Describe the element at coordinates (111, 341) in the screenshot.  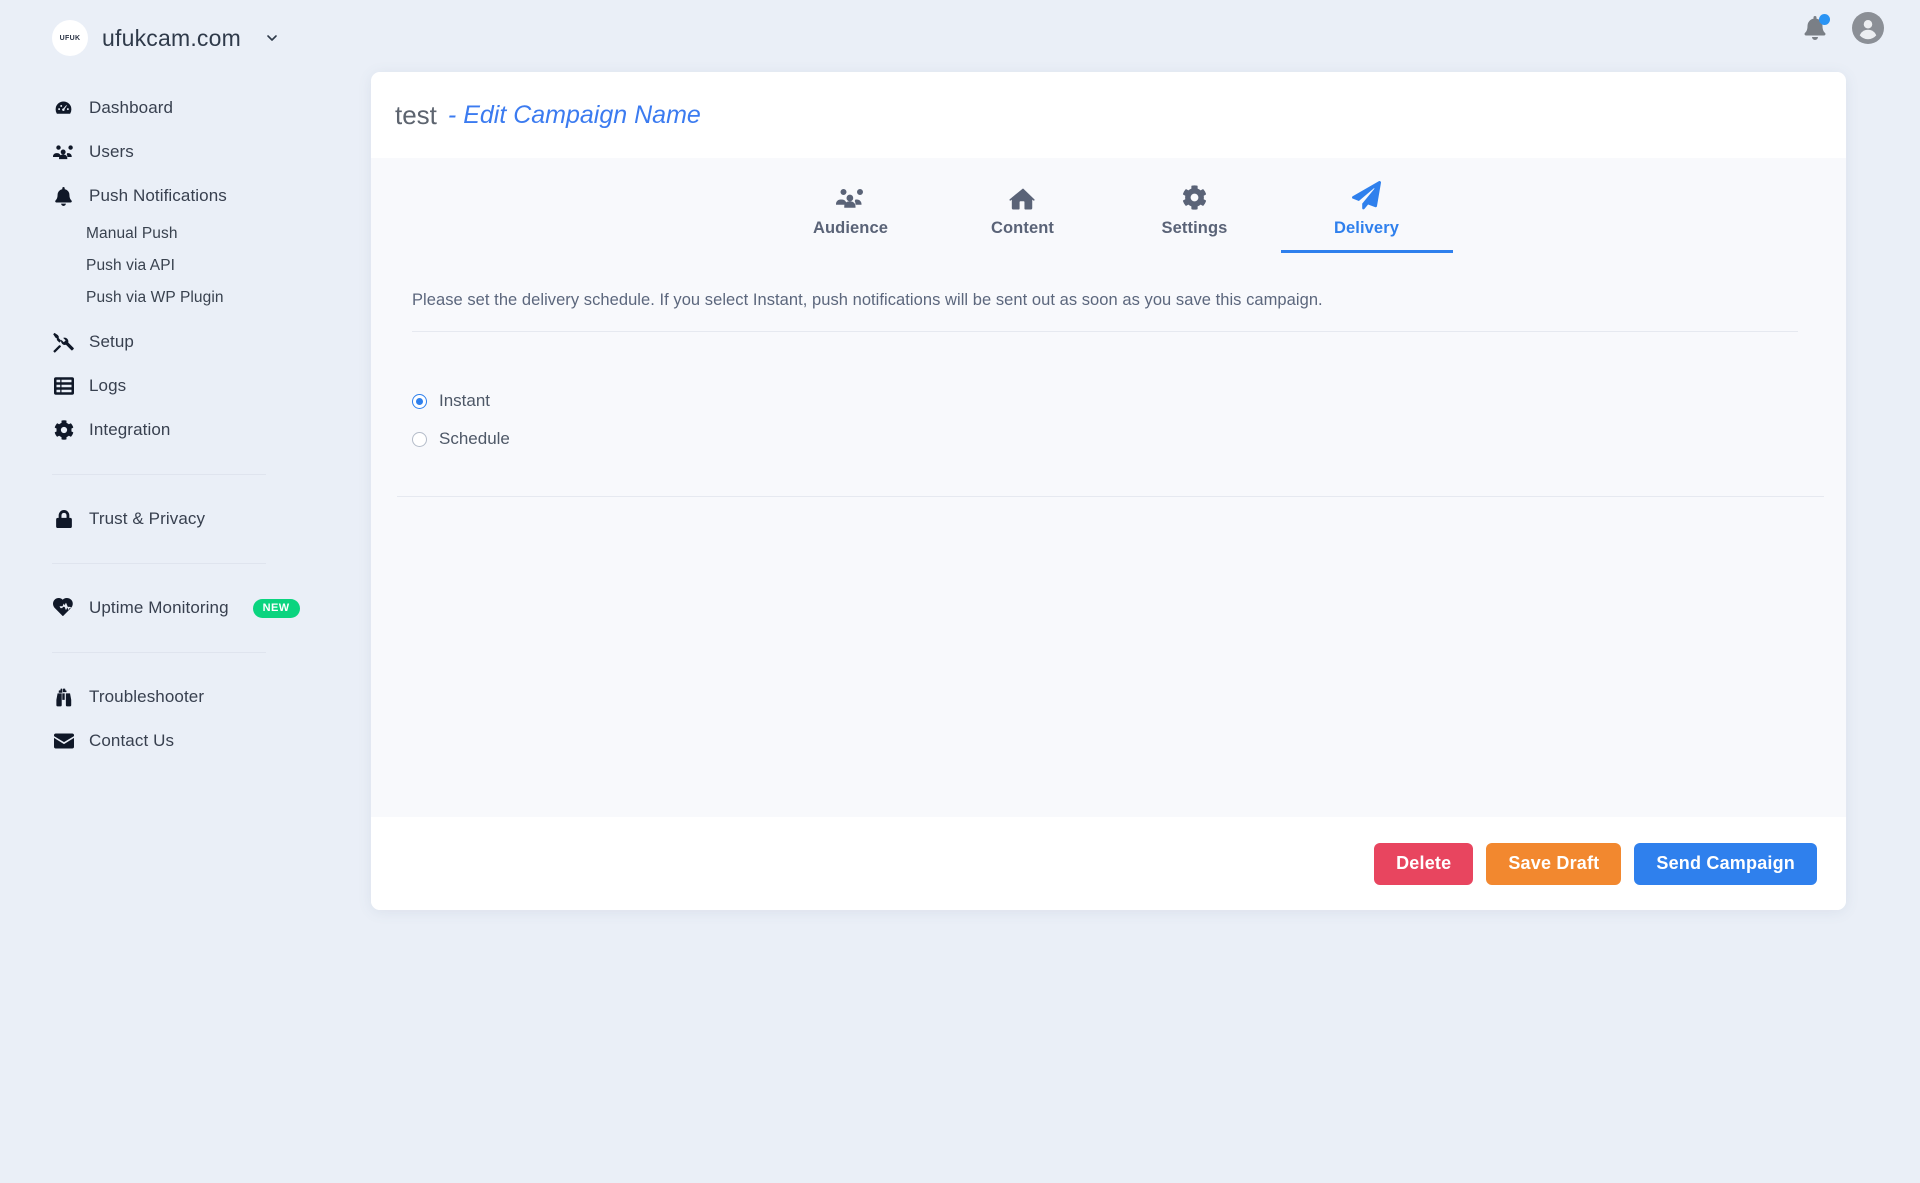
I see `sidebar-item-label: Setup` at that location.